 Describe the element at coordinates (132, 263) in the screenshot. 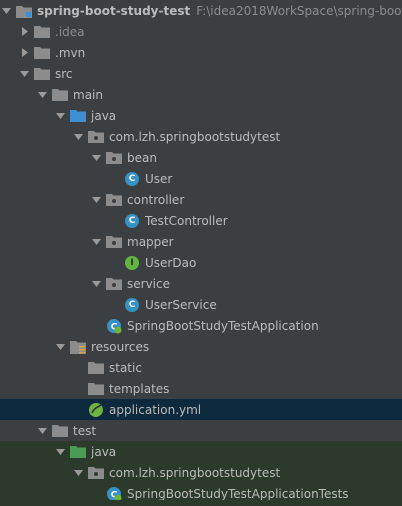

I see `interface-icon: I` at that location.